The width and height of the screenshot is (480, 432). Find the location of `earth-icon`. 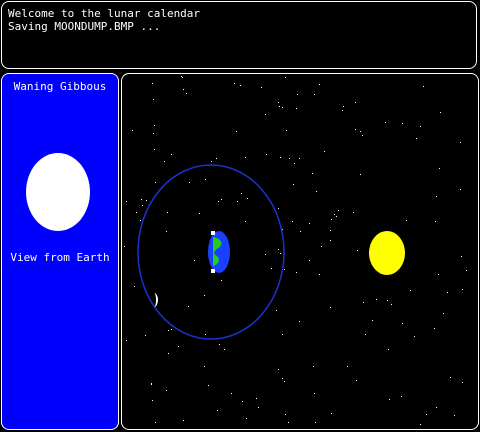

earth-icon is located at coordinates (219, 252).